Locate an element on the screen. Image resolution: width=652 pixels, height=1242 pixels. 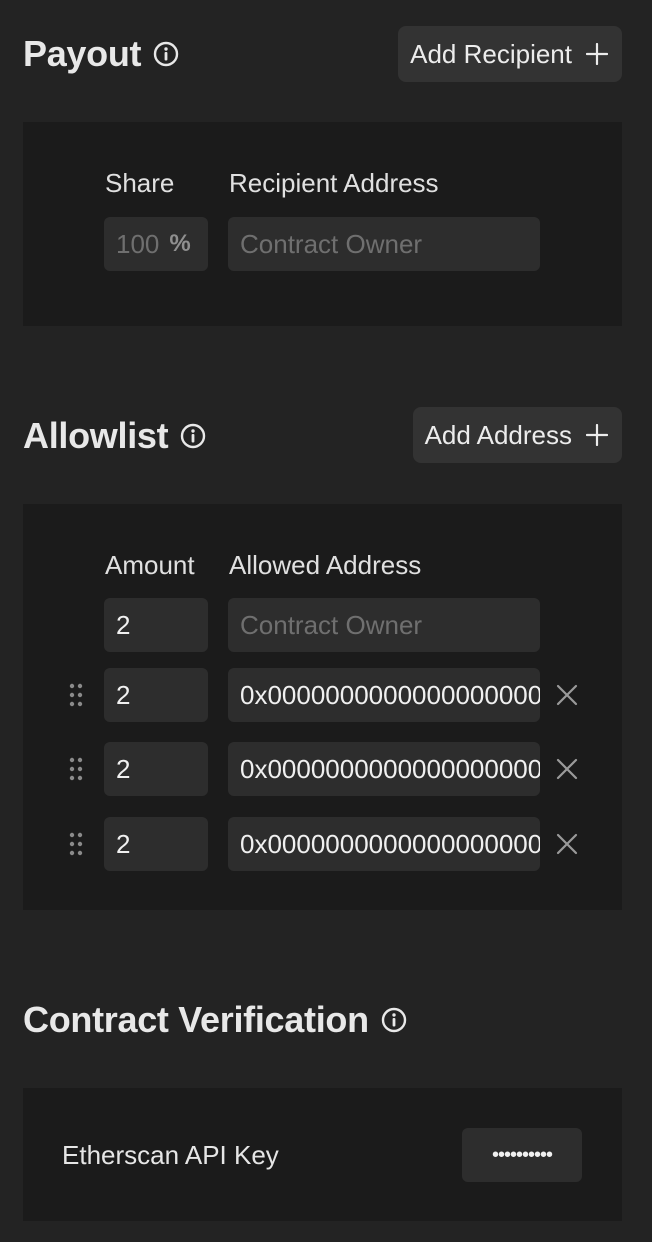
etherscan-api-key-label: Etherscan API Key is located at coordinates (170, 1155).